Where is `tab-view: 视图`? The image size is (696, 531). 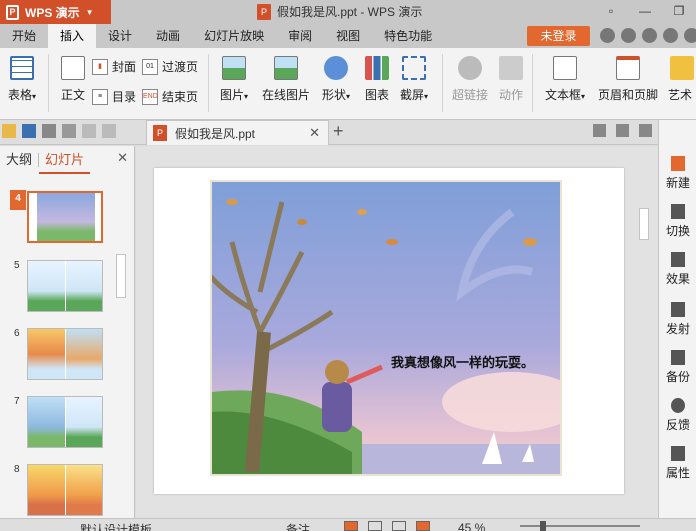
tab-view: 视图 is located at coordinates (348, 36).